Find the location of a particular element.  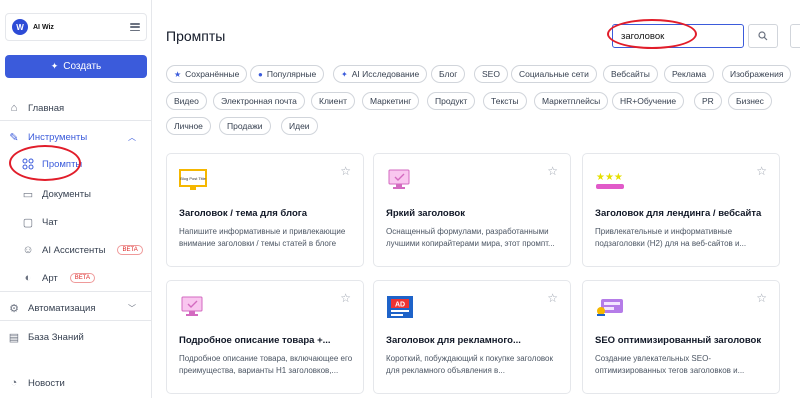

chip-personal: Личное is located at coordinates (188, 126).